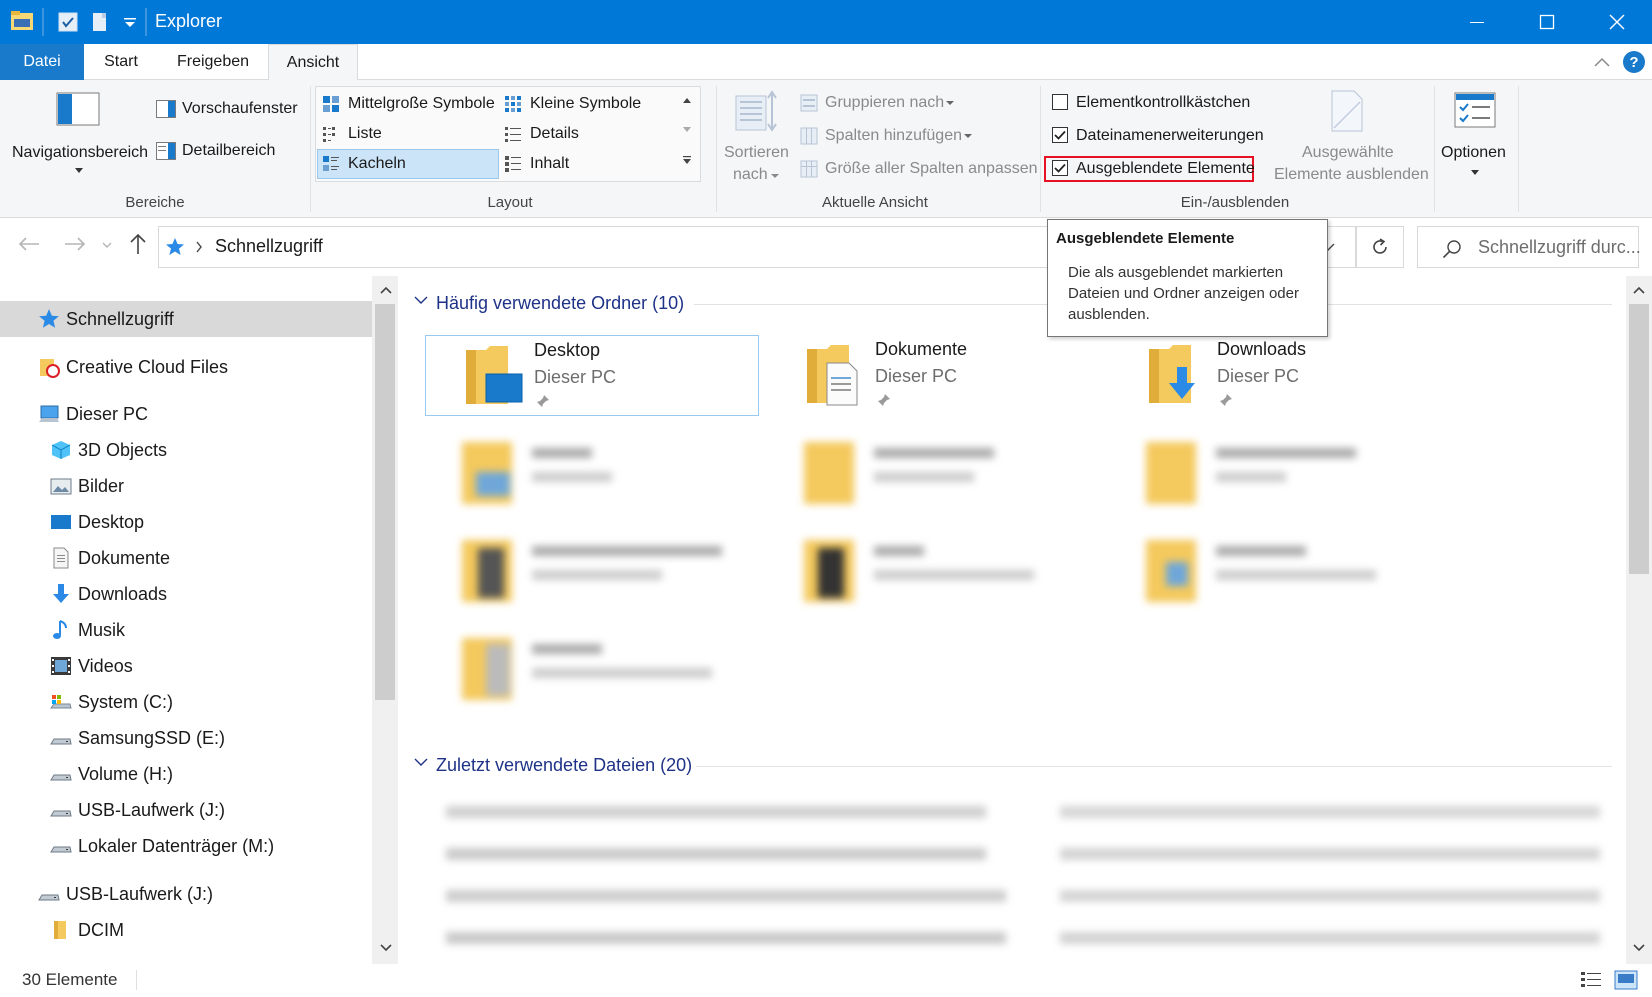 Image resolution: width=1652 pixels, height=997 pixels. I want to click on gallery-scroll-down-icon, so click(687, 130).